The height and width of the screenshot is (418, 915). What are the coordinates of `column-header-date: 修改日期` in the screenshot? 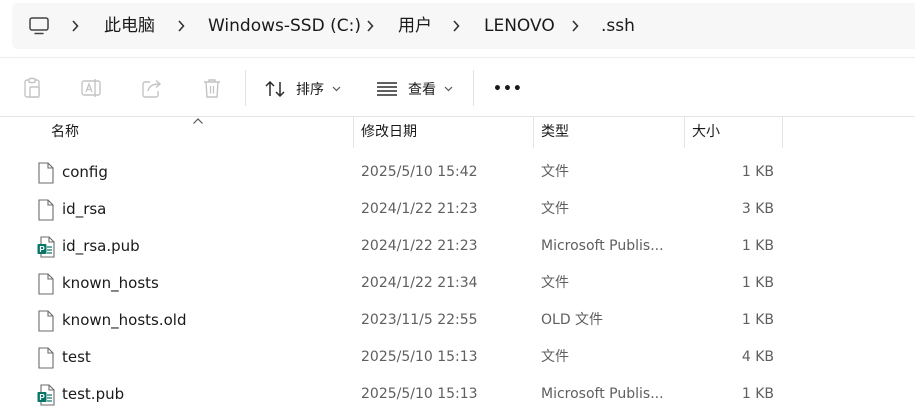 It's located at (389, 132).